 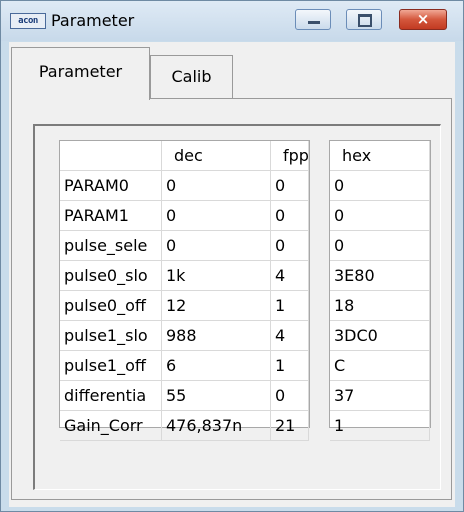 What do you see at coordinates (216, 336) in the screenshot?
I see `dec-cell: 988` at bounding box center [216, 336].